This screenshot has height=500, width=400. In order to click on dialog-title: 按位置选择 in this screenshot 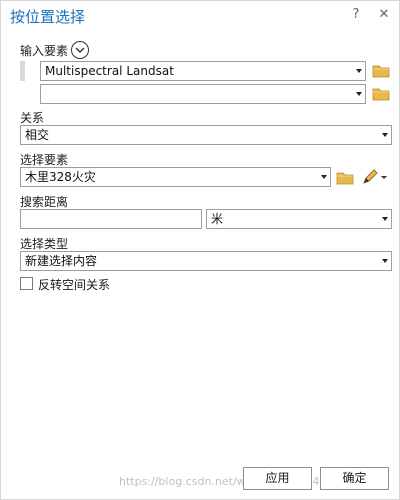, I will do `click(48, 17)`.